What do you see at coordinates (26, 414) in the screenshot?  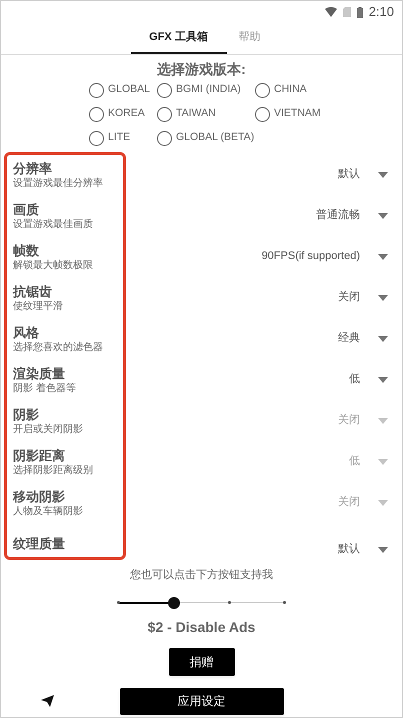 I see `setting-title: 阴影` at bounding box center [26, 414].